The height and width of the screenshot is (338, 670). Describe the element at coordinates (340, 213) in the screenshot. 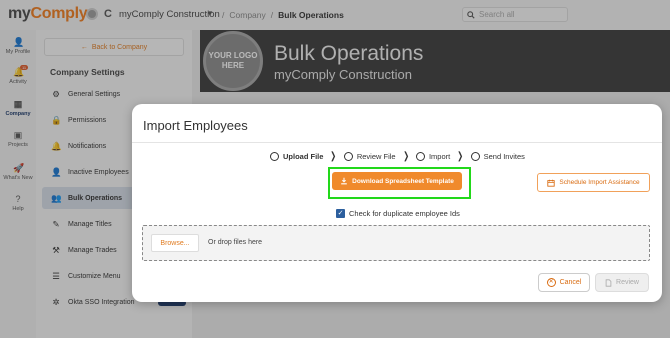

I see `duplicate-check-checkbox: ✓` at that location.